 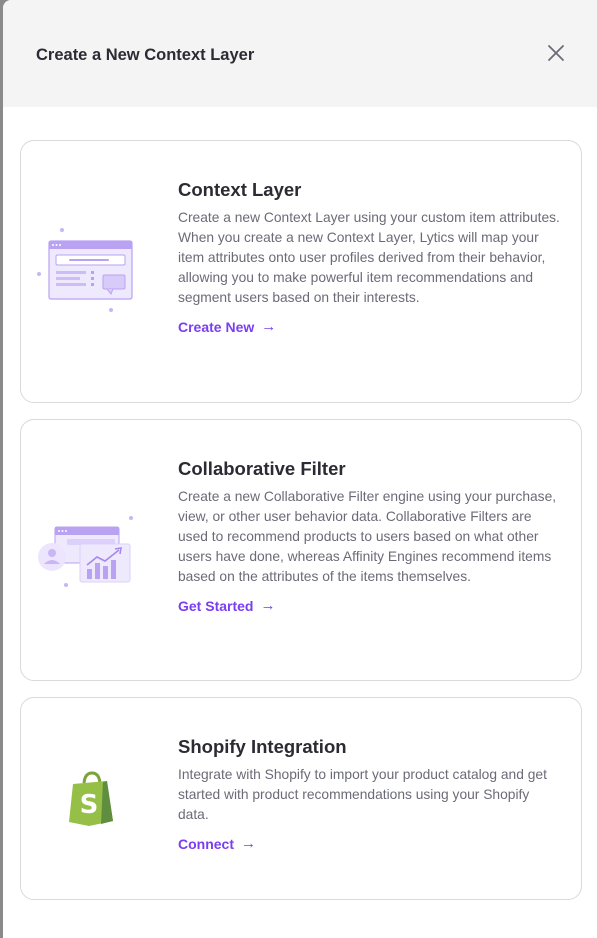 I want to click on close-button, so click(x=556, y=53).